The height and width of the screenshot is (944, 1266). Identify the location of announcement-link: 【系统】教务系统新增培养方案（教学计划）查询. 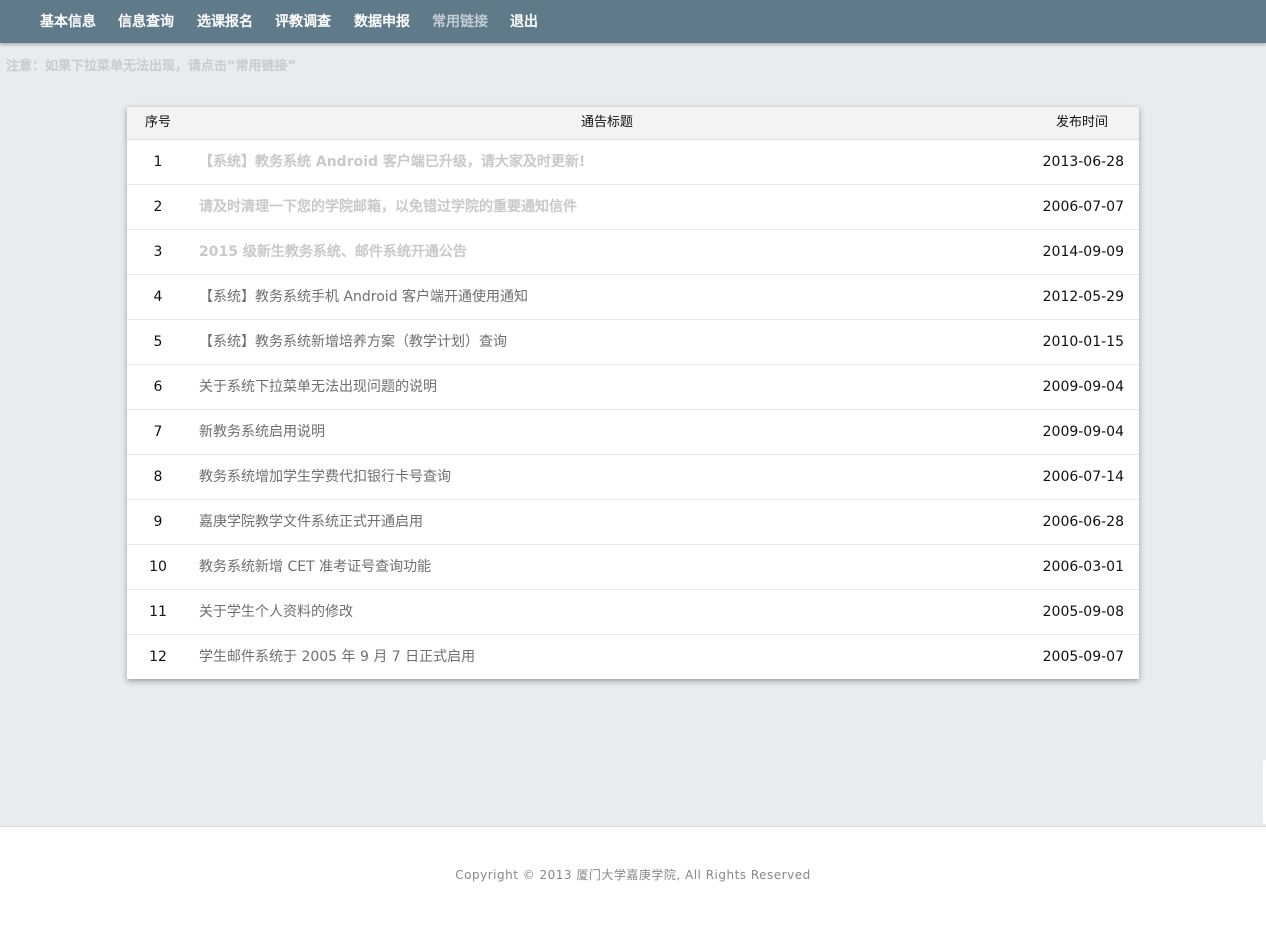
(353, 342).